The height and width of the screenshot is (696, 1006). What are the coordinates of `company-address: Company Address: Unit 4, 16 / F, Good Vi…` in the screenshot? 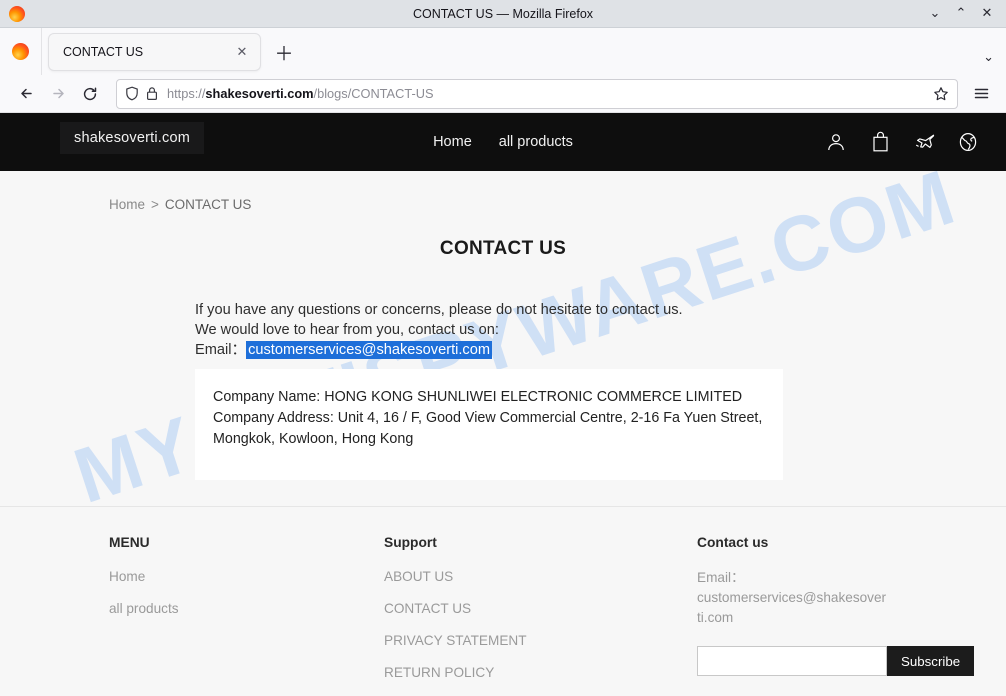 It's located at (488, 428).